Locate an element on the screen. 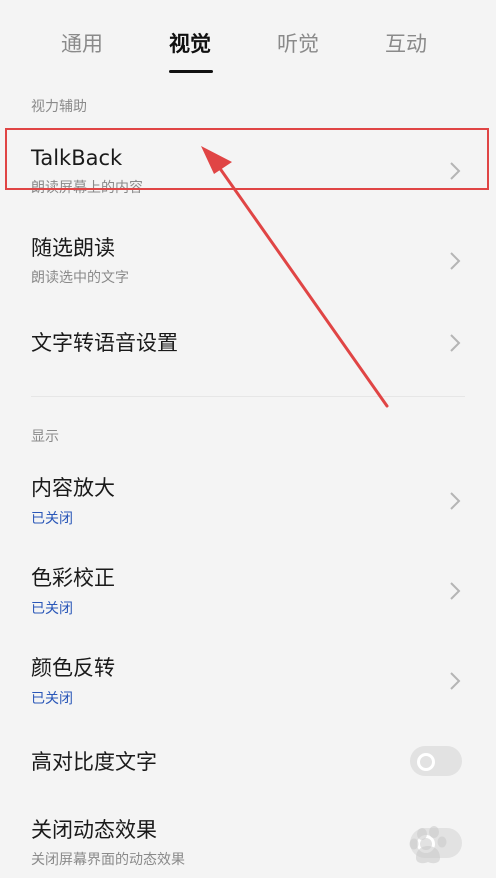 The image size is (496, 878). item-subtitle: 关闭屏幕界面的动态效果 is located at coordinates (108, 860).